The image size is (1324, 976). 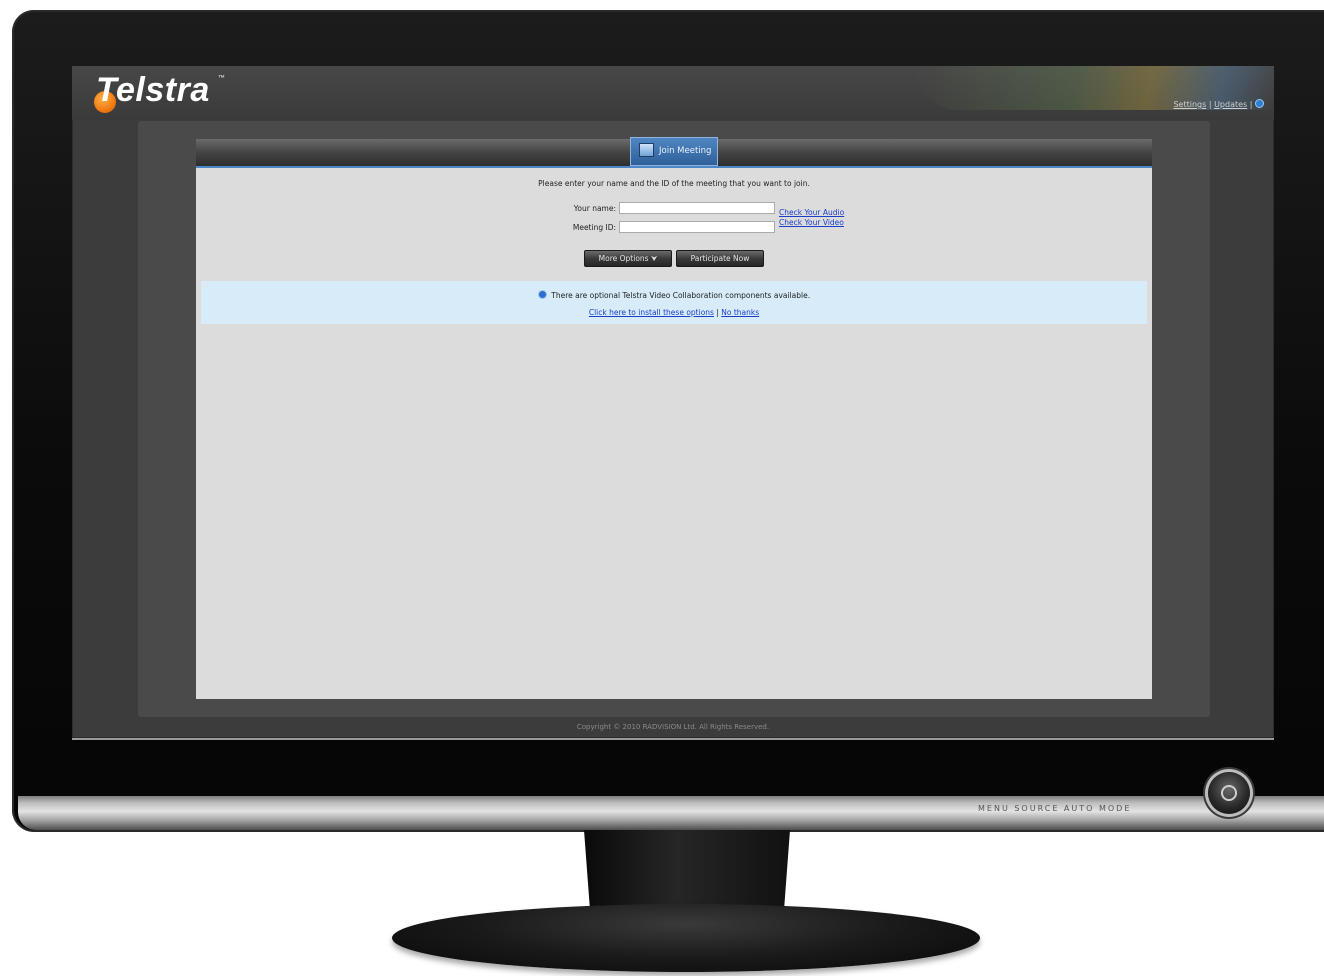 I want to click on help-icon, so click(x=1259, y=103).